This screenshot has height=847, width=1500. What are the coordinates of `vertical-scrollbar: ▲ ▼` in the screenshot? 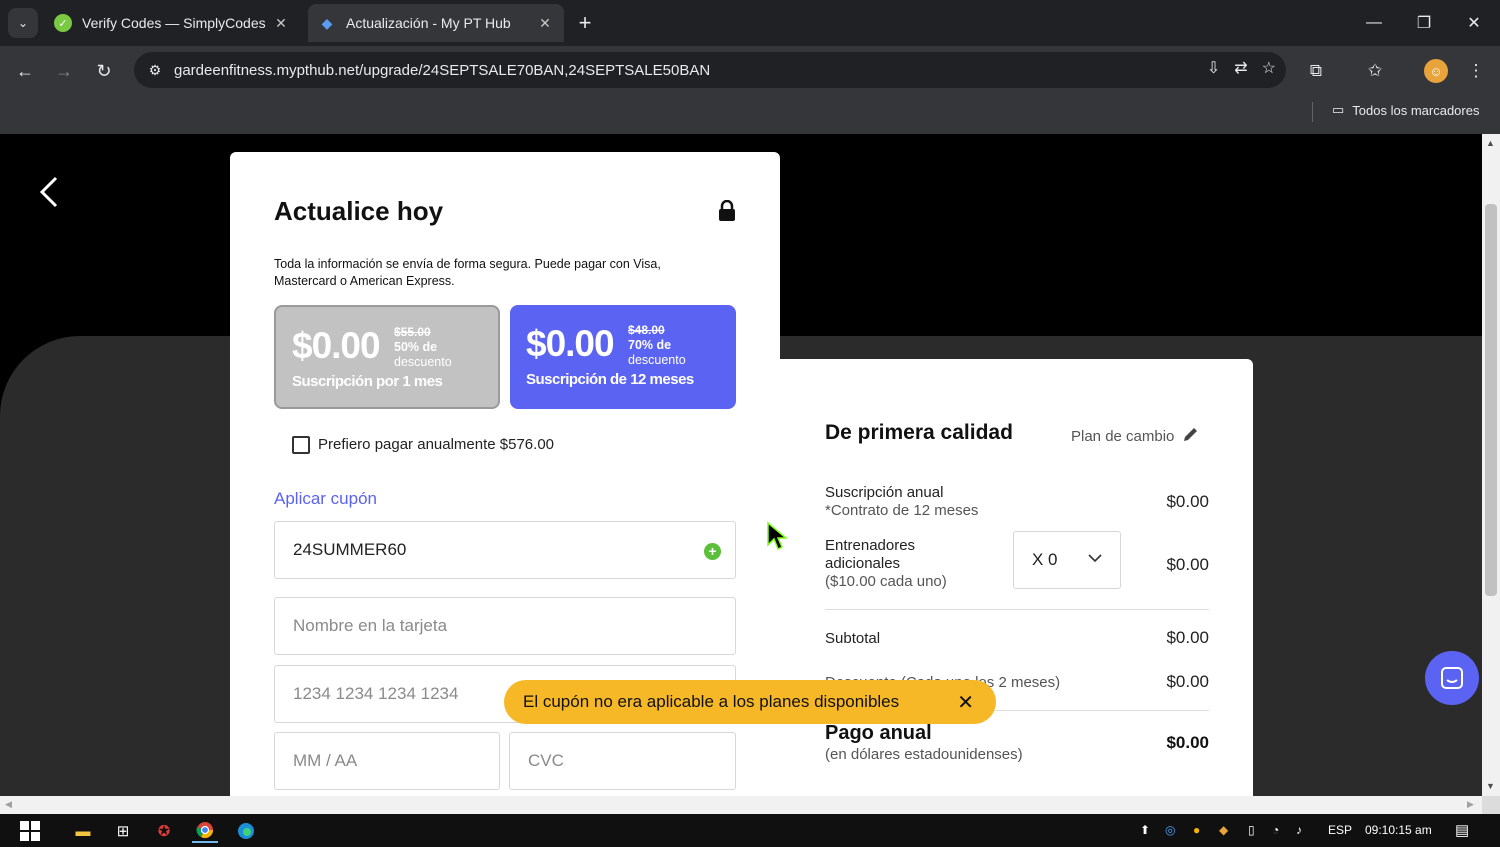 It's located at (1491, 465).